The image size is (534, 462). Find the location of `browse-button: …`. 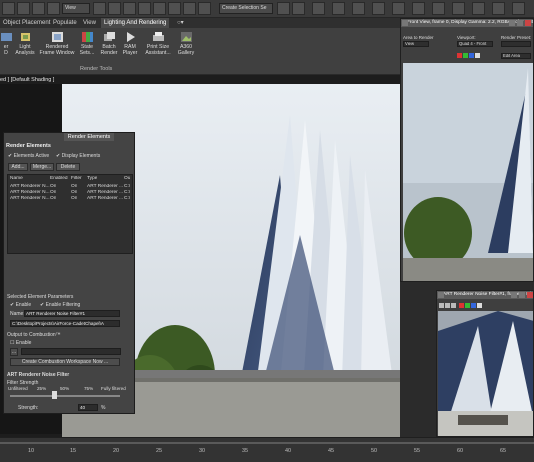

browse-button: … is located at coordinates (14, 352).